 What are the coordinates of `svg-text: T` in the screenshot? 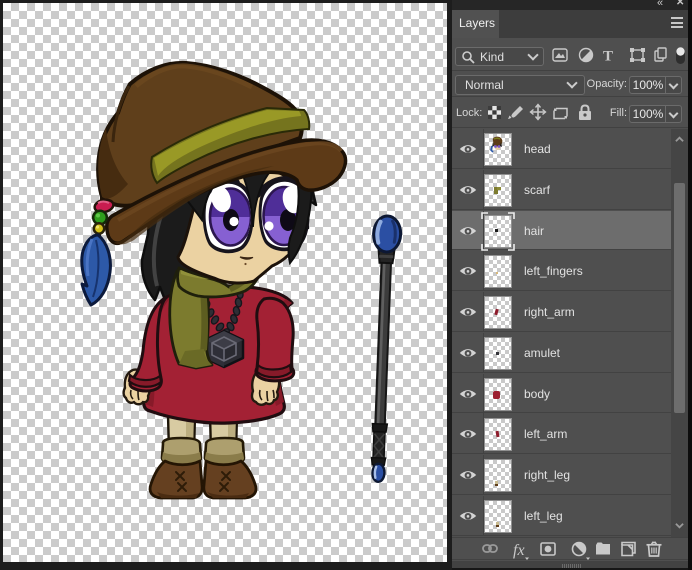 It's located at (608, 57).